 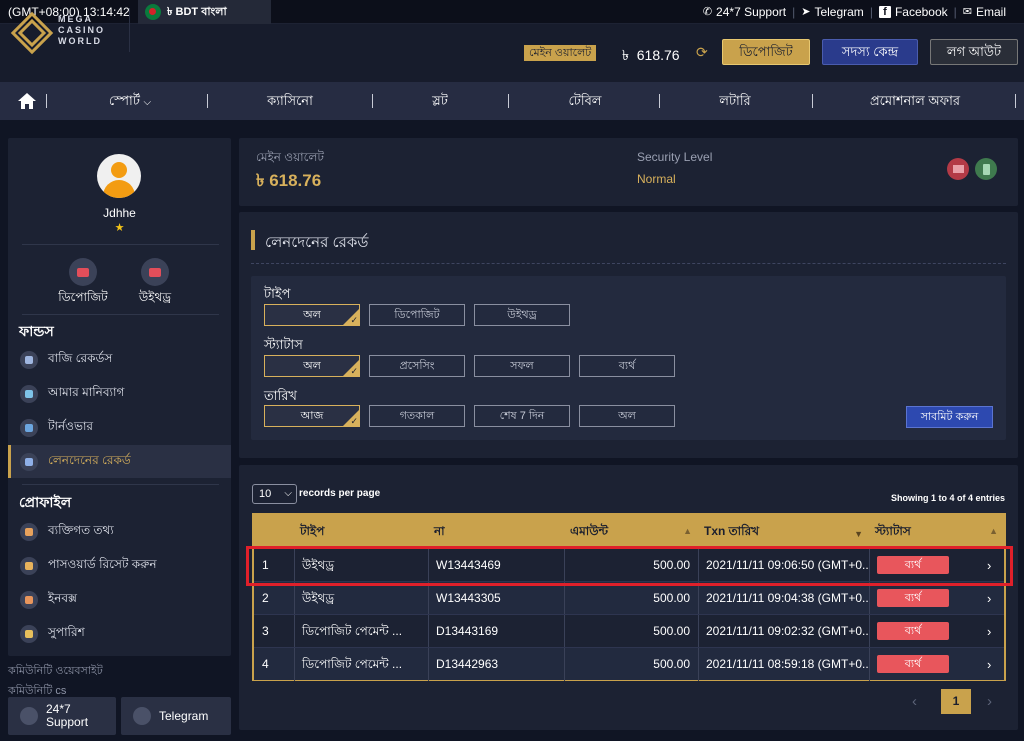 What do you see at coordinates (119, 461) in the screenshot?
I see `sidebar-item-transaction-records: লেনদেনের রেকর্ড` at bounding box center [119, 461].